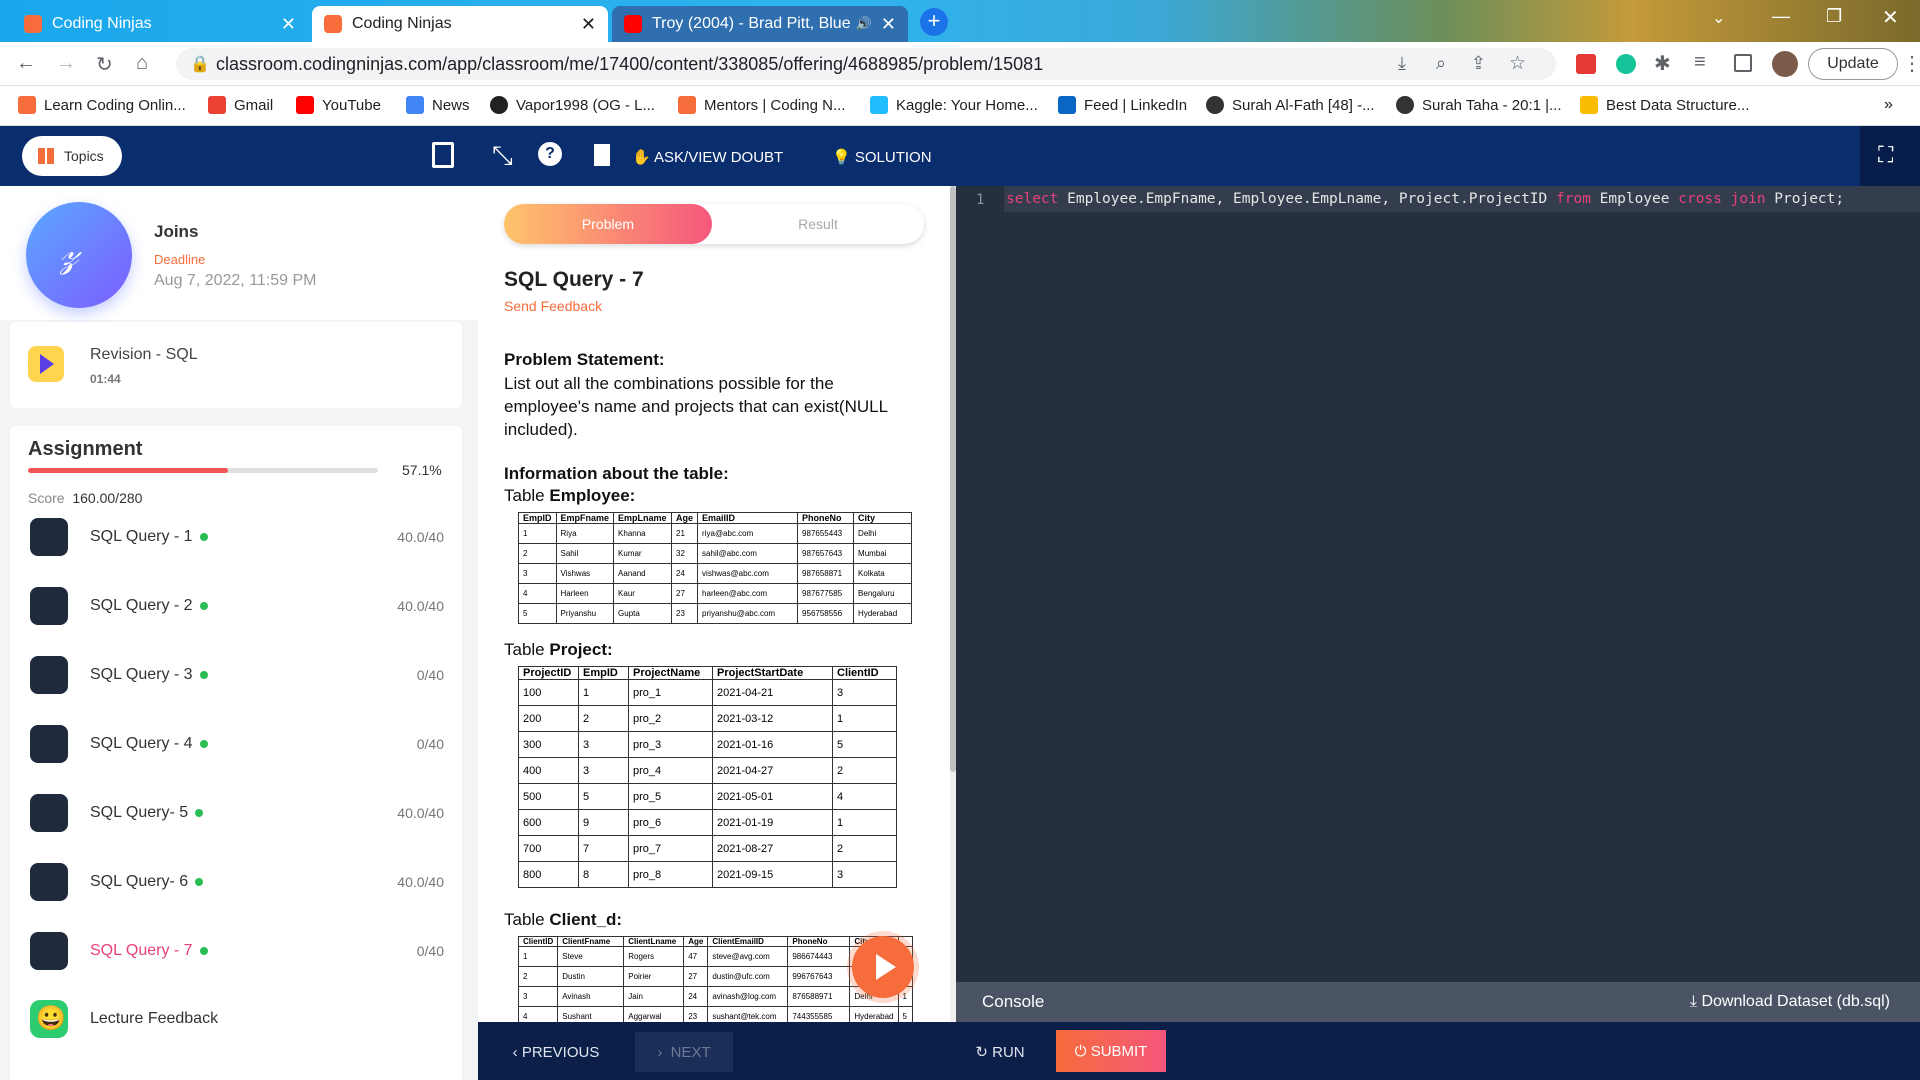 The width and height of the screenshot is (1920, 1080). Describe the element at coordinates (841, 157) in the screenshot. I see `bulb-icon: 💡` at that location.